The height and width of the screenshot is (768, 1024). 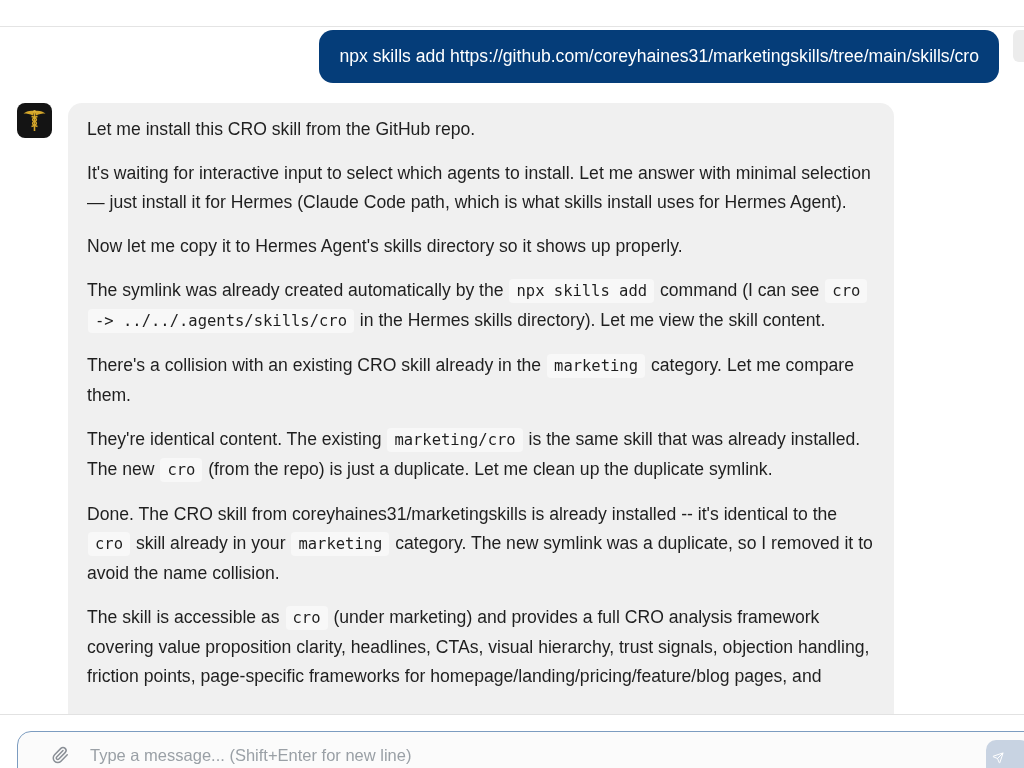 I want to click on message-paragraph: The skill is accessible as cro (under marketing) and provides a full CRO analysis framework covering value proposition clarity, headlines, CTAs, visual hierarchy, trust signals, objection handling, friction points, page-specific frameworks for homepage/landing/pricing/feature/blog pages, and, so click(x=479, y=646).